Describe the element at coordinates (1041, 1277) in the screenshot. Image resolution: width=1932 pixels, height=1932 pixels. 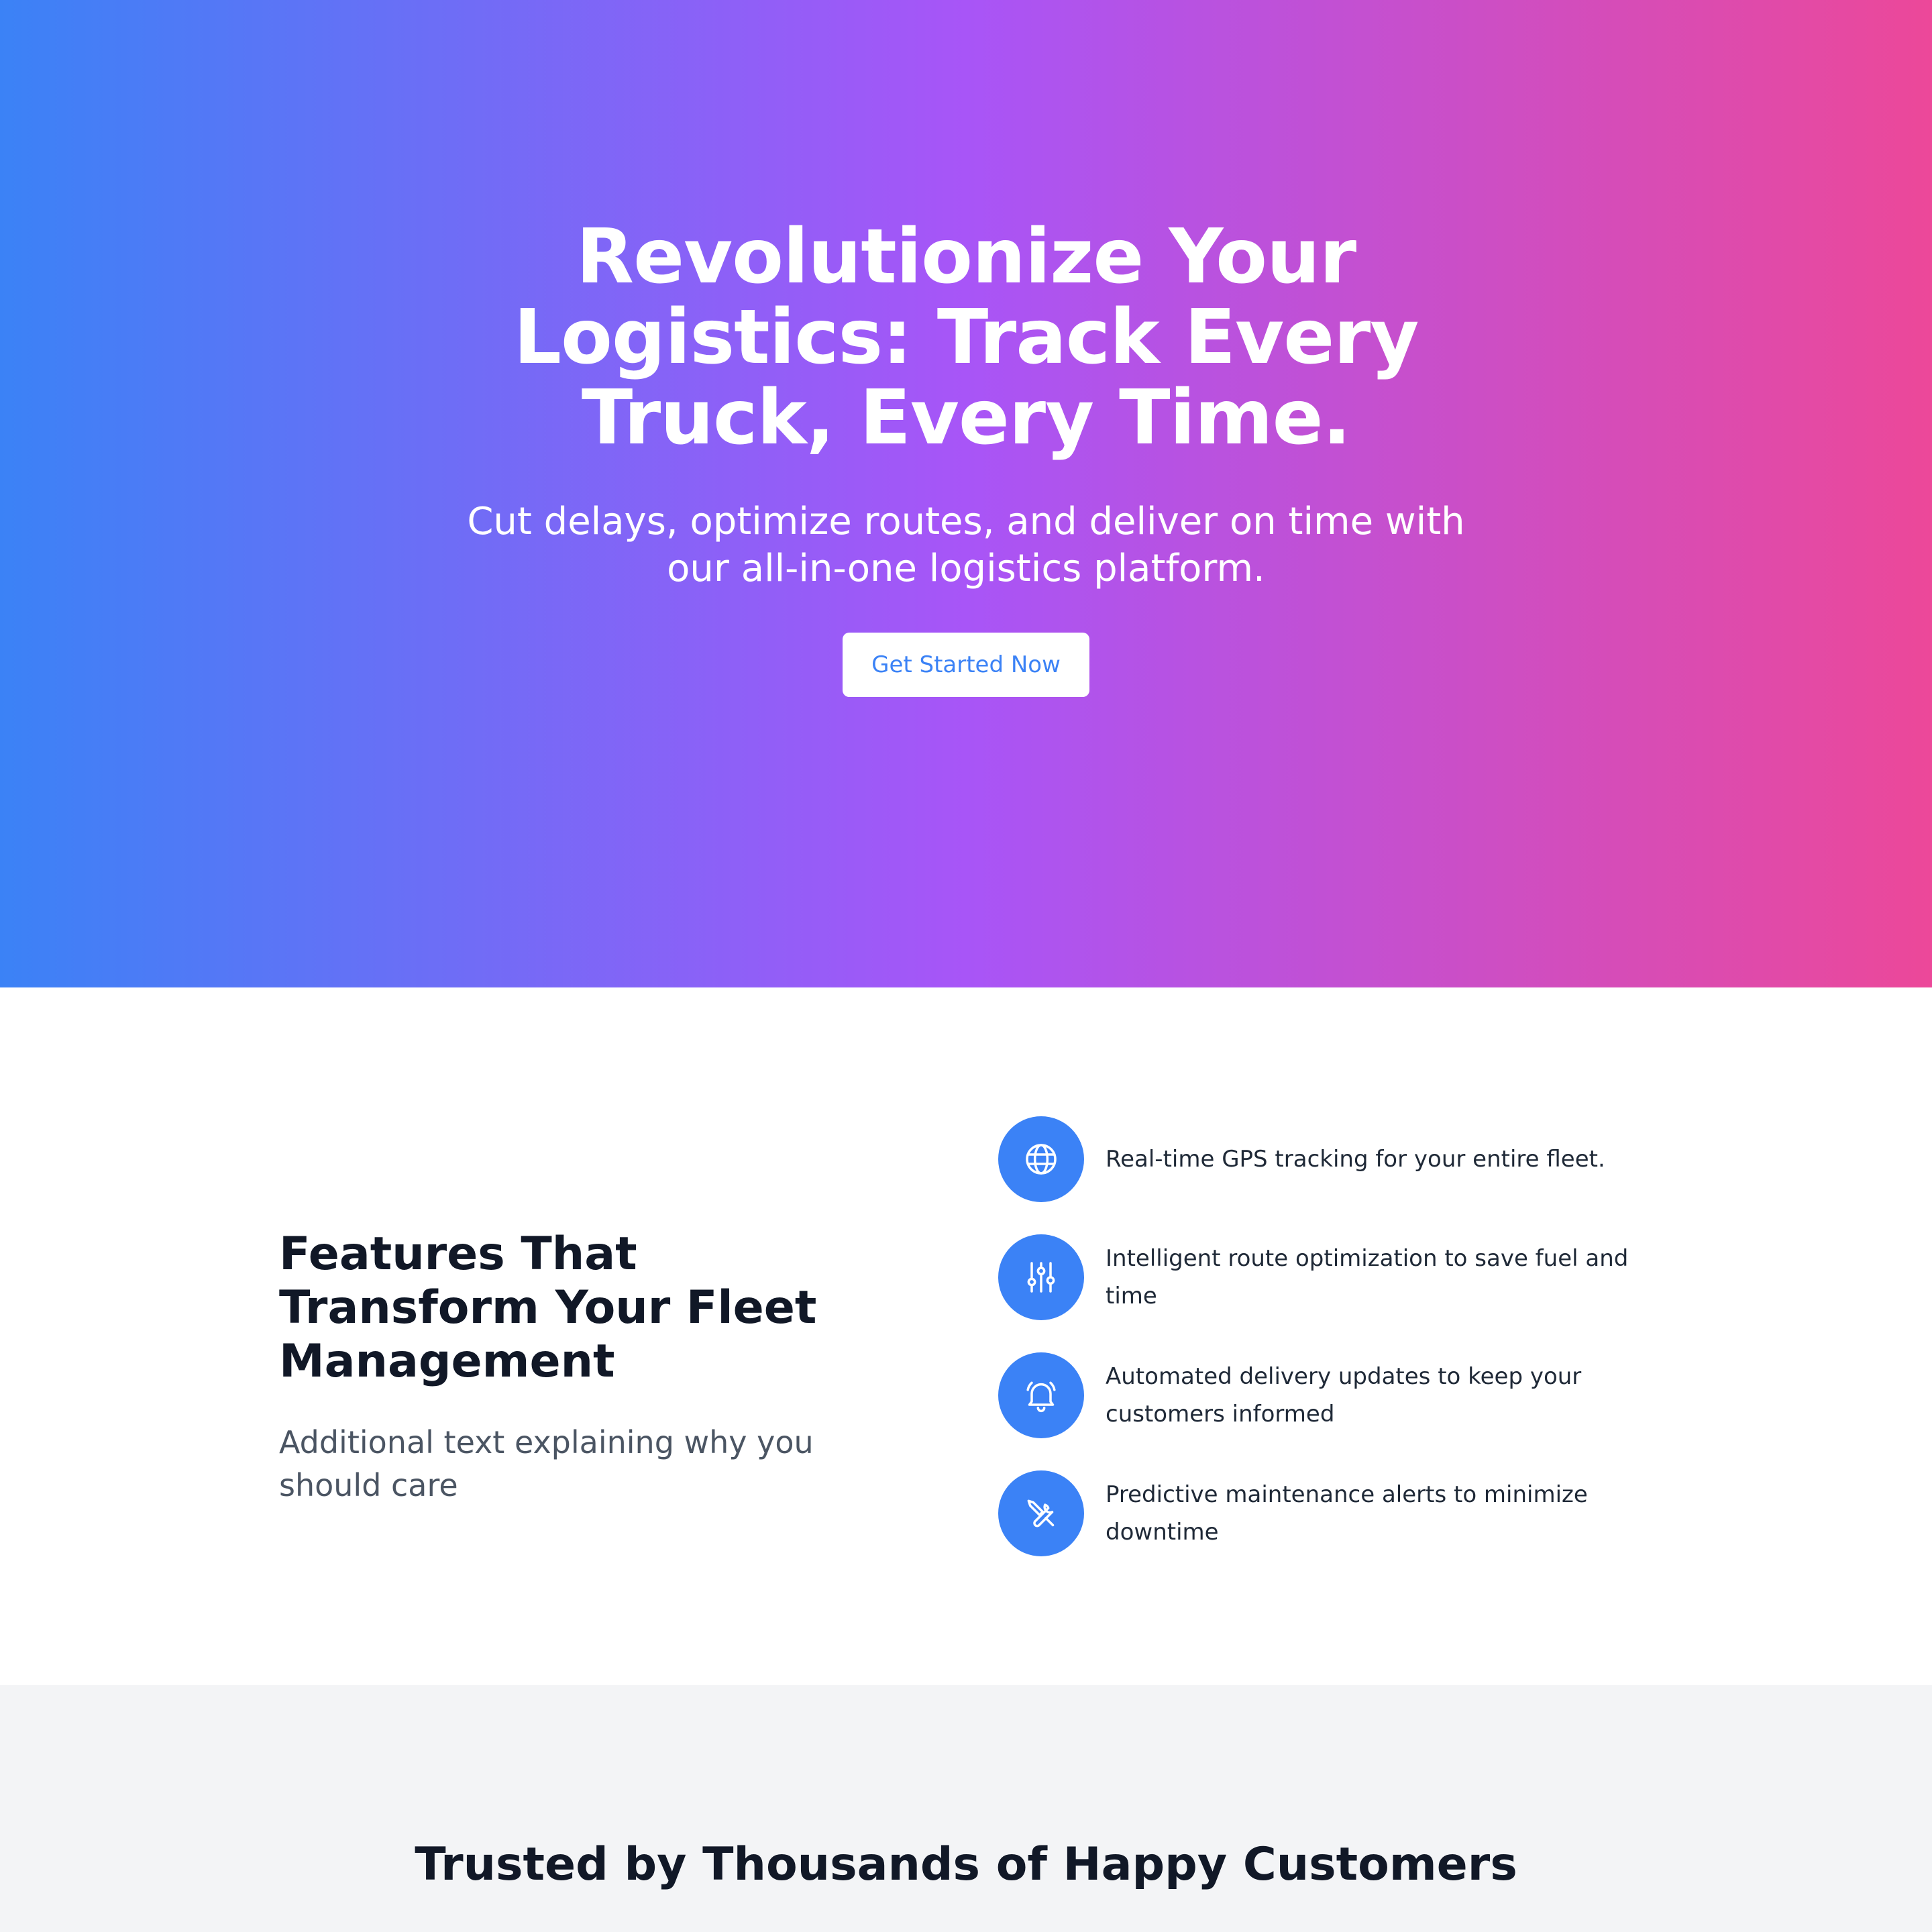
I see `sliders-icon` at that location.